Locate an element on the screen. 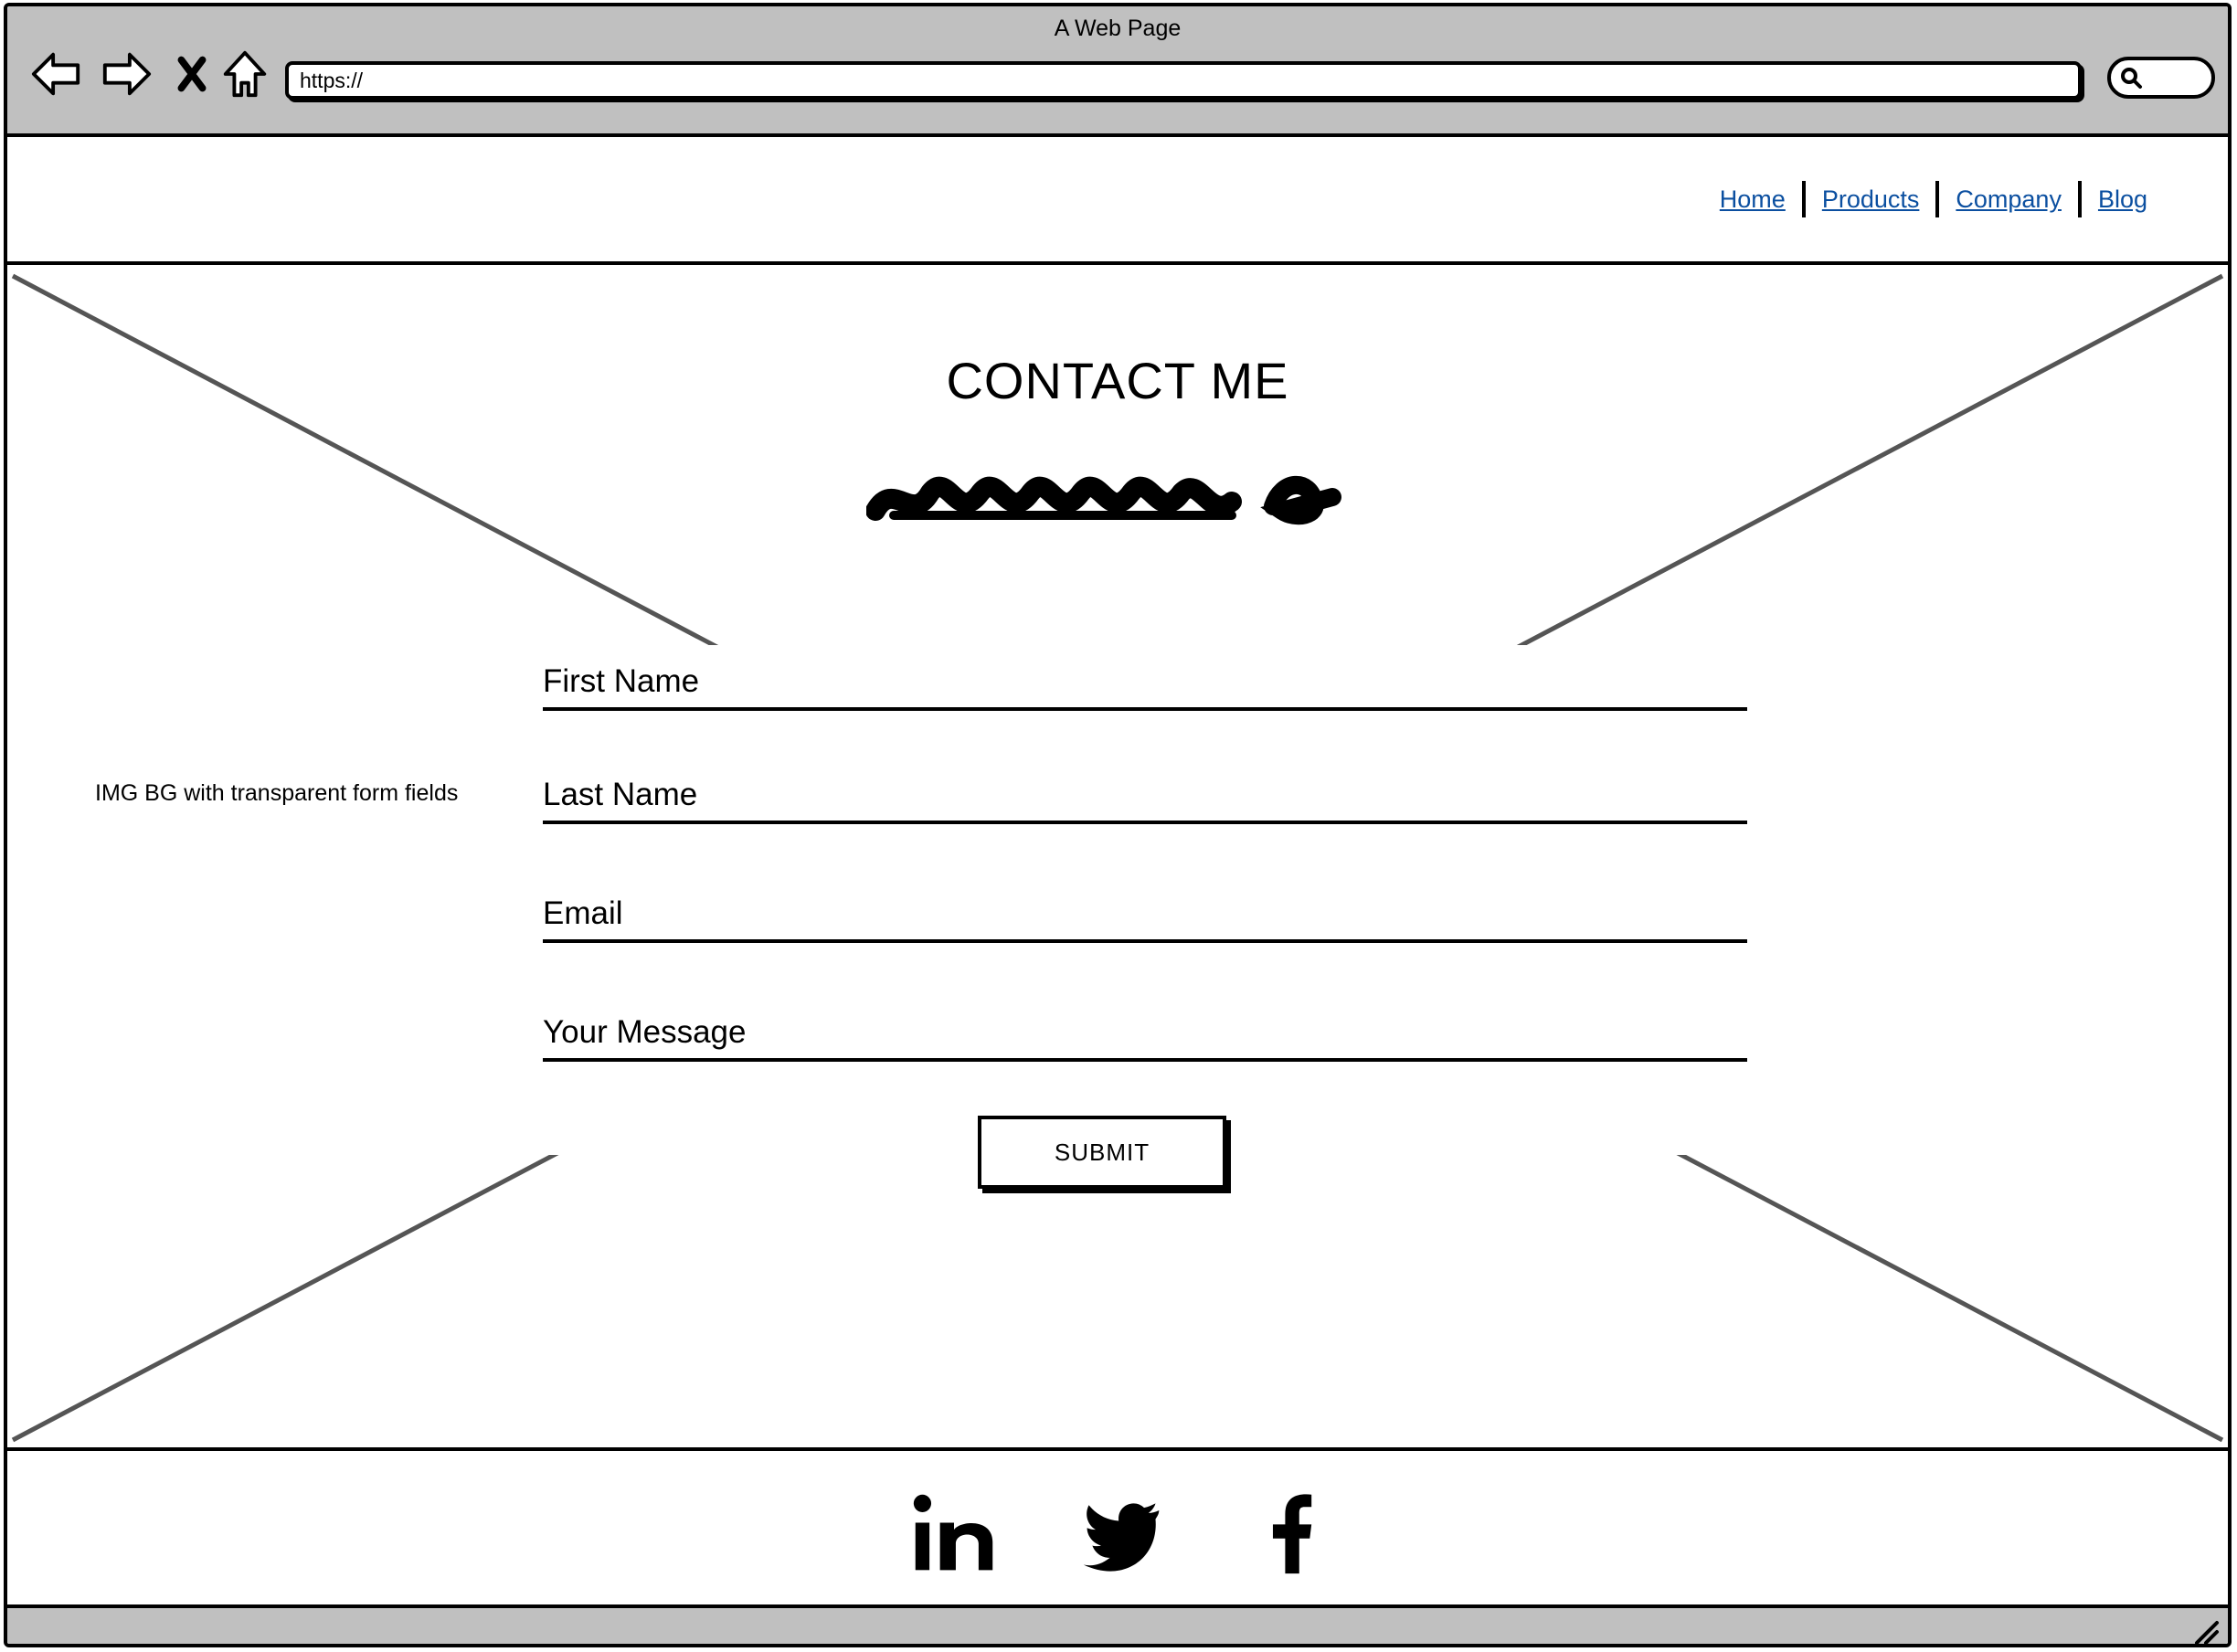 The width and height of the screenshot is (2237, 1652). search-button is located at coordinates (2161, 78).